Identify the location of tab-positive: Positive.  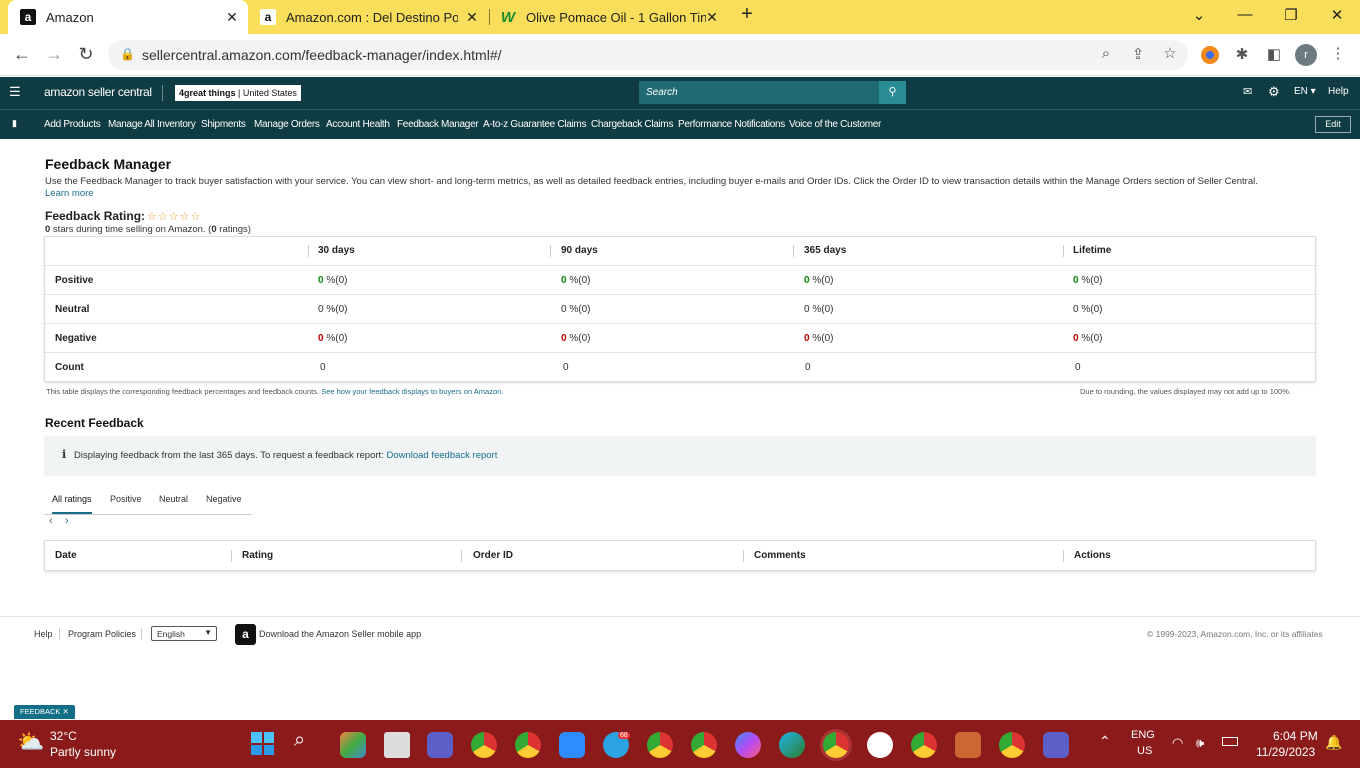
(126, 499).